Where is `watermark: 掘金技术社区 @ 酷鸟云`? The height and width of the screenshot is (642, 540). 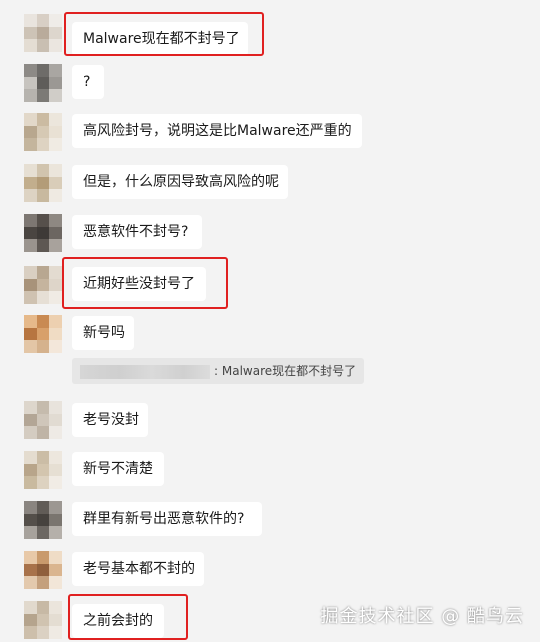 watermark: 掘金技术社区 @ 酷鸟云 is located at coordinates (422, 616).